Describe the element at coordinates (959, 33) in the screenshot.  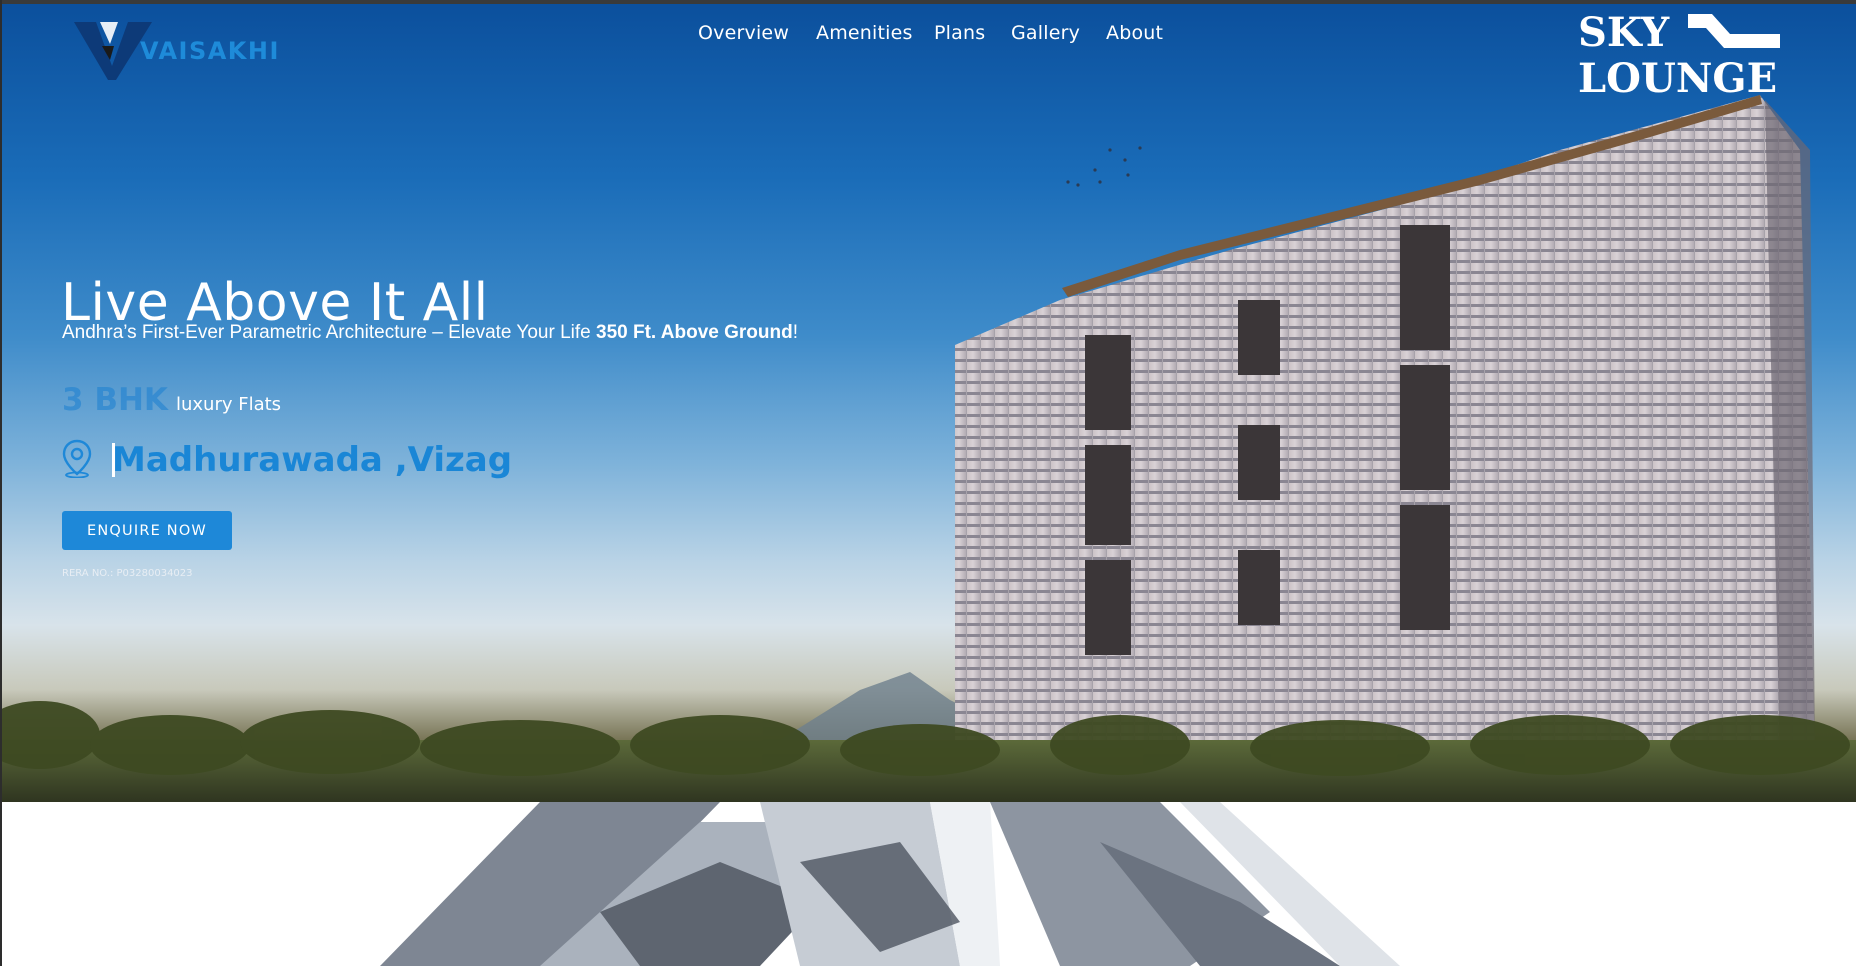
I see `nav-item-plans: Plans` at that location.